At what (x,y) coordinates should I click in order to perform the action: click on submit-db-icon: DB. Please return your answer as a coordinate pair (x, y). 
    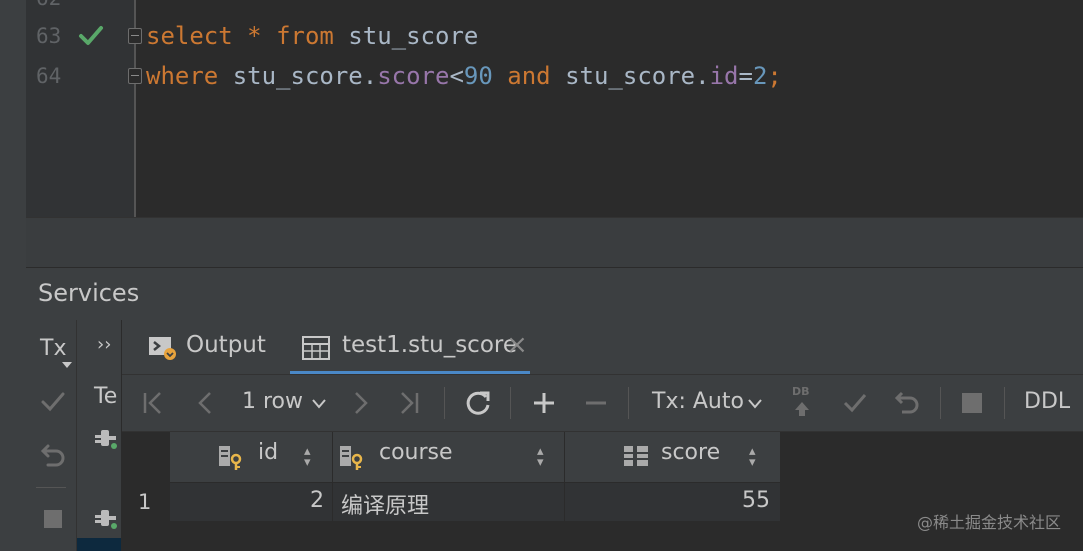
    Looking at the image, I should click on (802, 402).